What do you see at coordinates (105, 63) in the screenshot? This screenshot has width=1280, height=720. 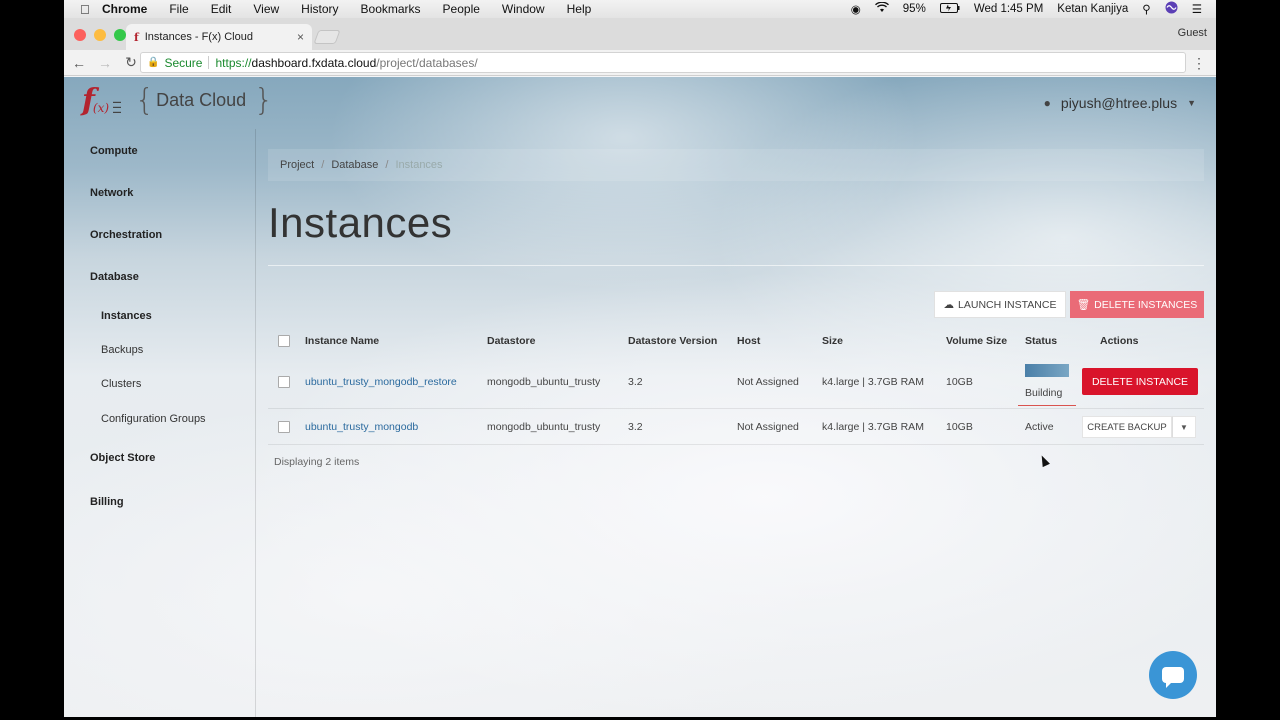 I see `forward-icon: →` at bounding box center [105, 63].